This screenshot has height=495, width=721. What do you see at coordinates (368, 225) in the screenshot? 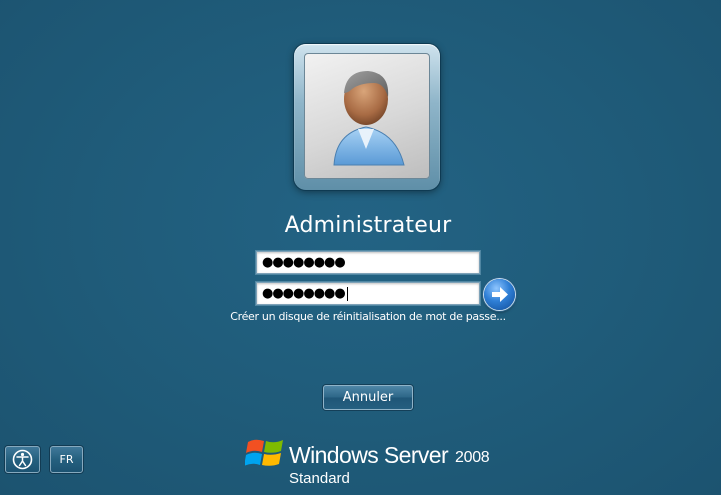
I see `username-label: Administrateur` at bounding box center [368, 225].